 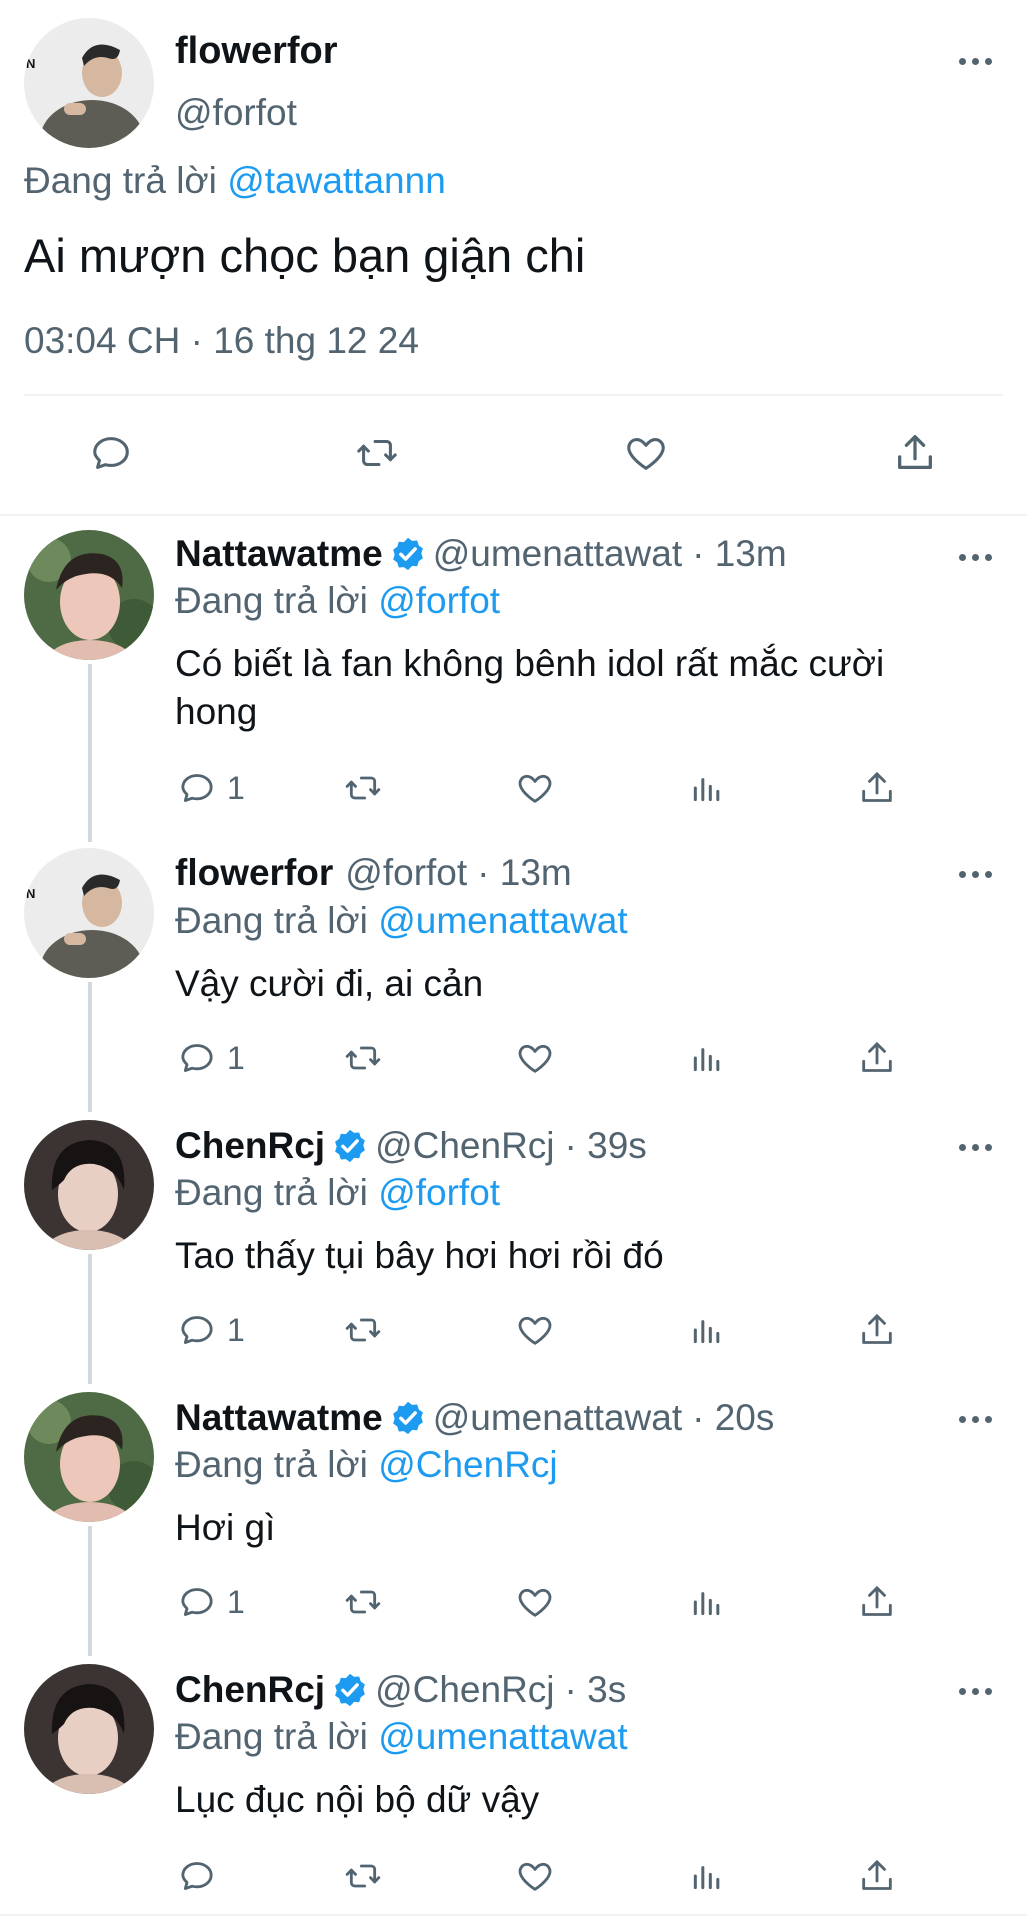 I want to click on reply-actions, so click(x=545, y=1876).